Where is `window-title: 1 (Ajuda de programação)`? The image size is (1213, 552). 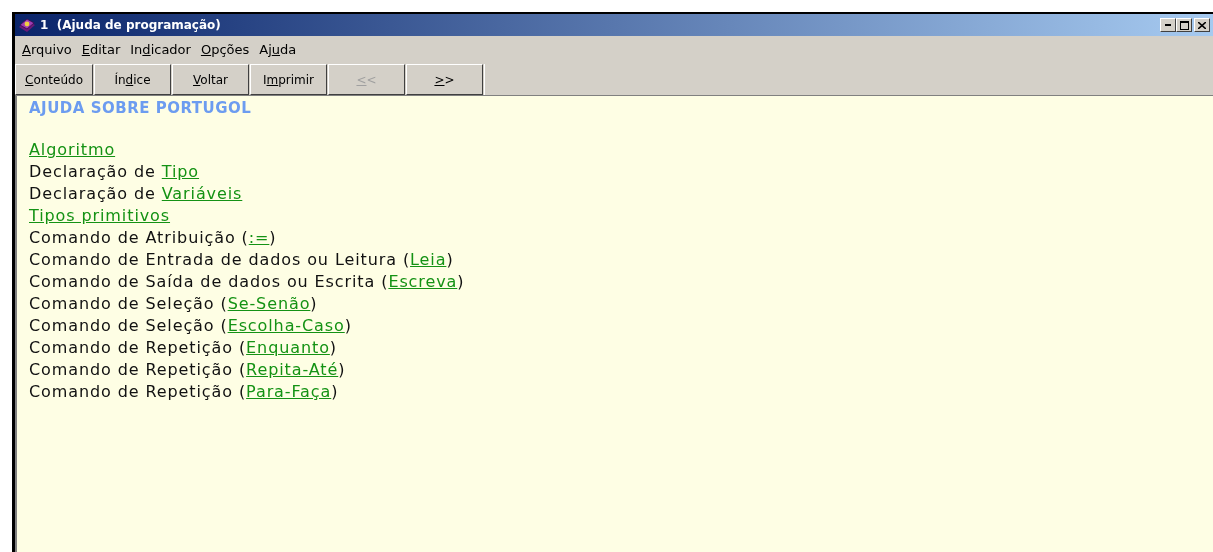
window-title: 1 (Ajuda de programação) is located at coordinates (131, 25).